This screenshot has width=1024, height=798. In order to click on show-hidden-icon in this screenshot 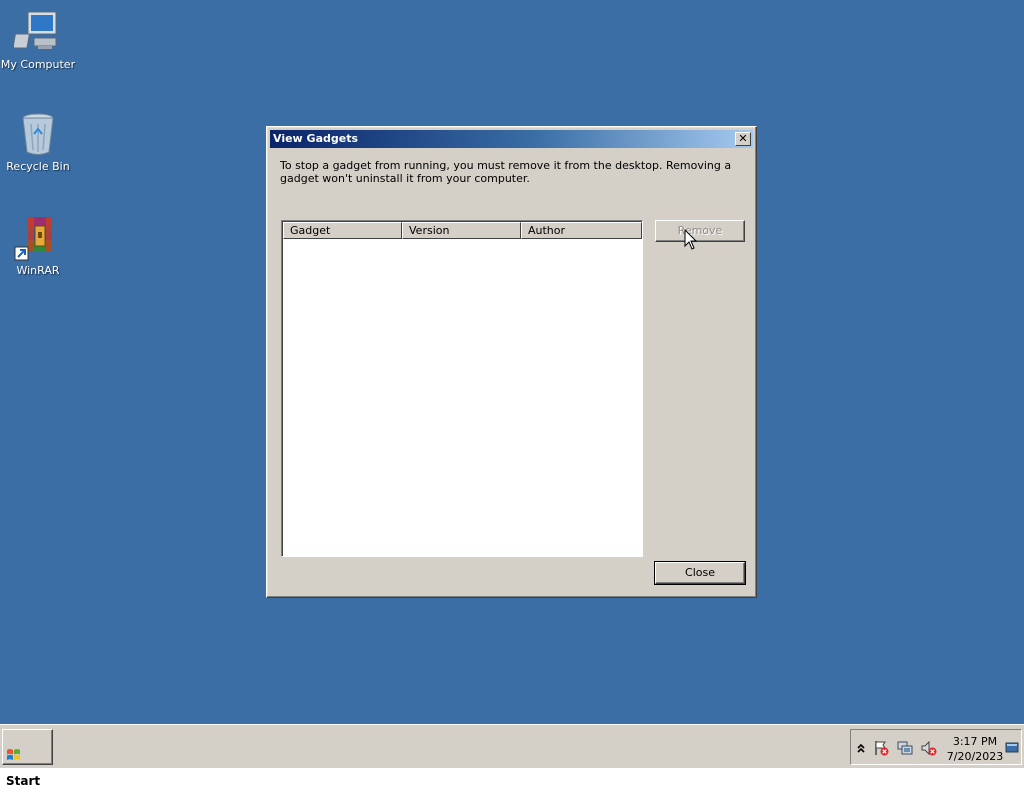, I will do `click(861, 748)`.